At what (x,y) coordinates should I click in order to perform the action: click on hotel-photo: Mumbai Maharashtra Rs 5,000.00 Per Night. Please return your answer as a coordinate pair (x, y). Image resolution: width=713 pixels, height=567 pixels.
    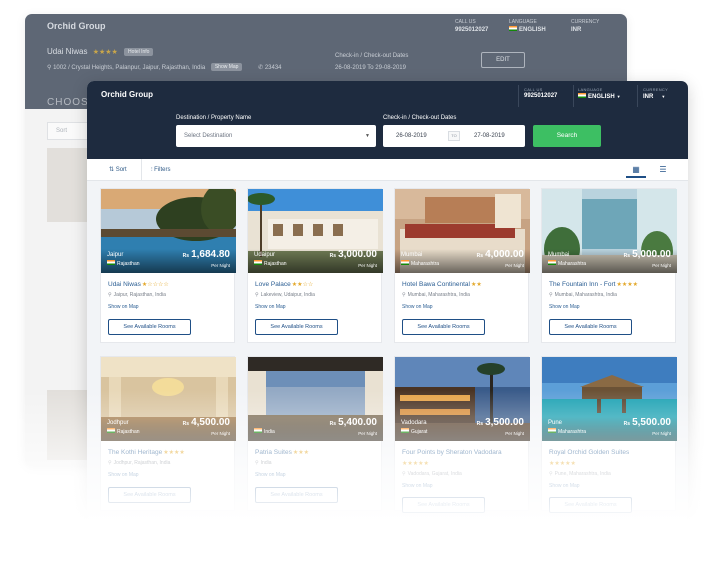
    Looking at the image, I should click on (609, 231).